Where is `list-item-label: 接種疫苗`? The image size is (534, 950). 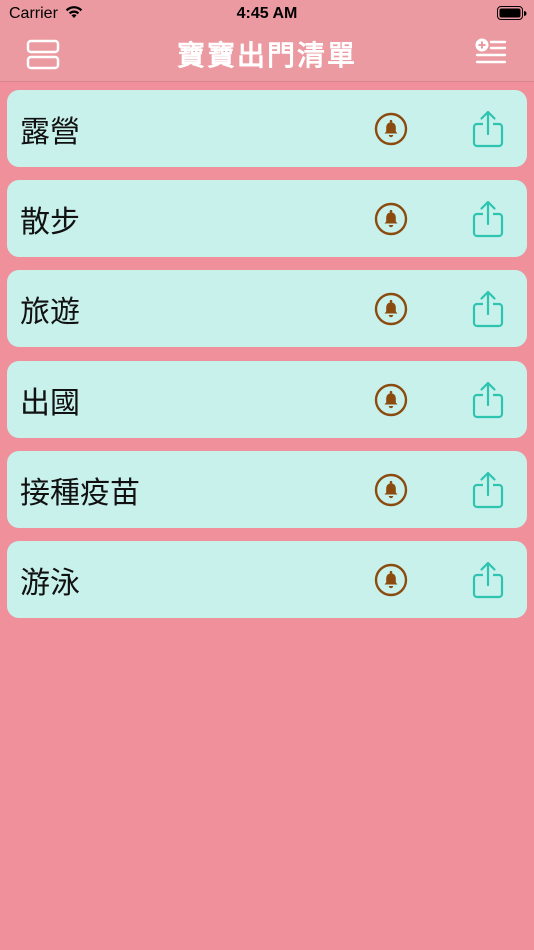
list-item-label: 接種疫苗 is located at coordinates (80, 493).